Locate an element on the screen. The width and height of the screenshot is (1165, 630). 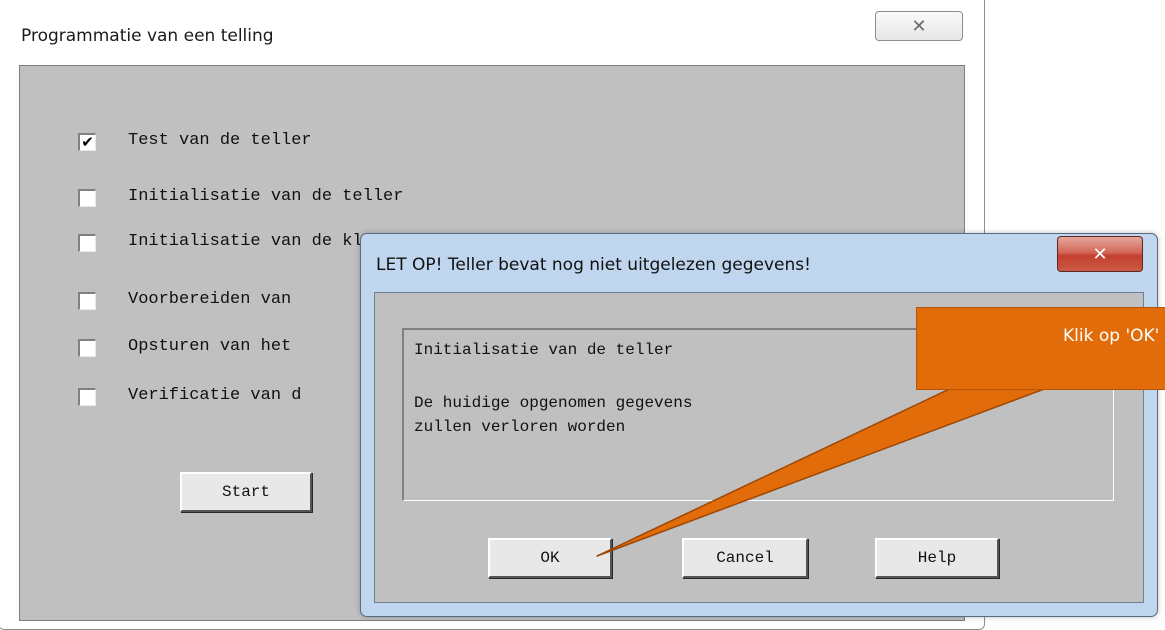
option-label: Test van de teller is located at coordinates (220, 140).